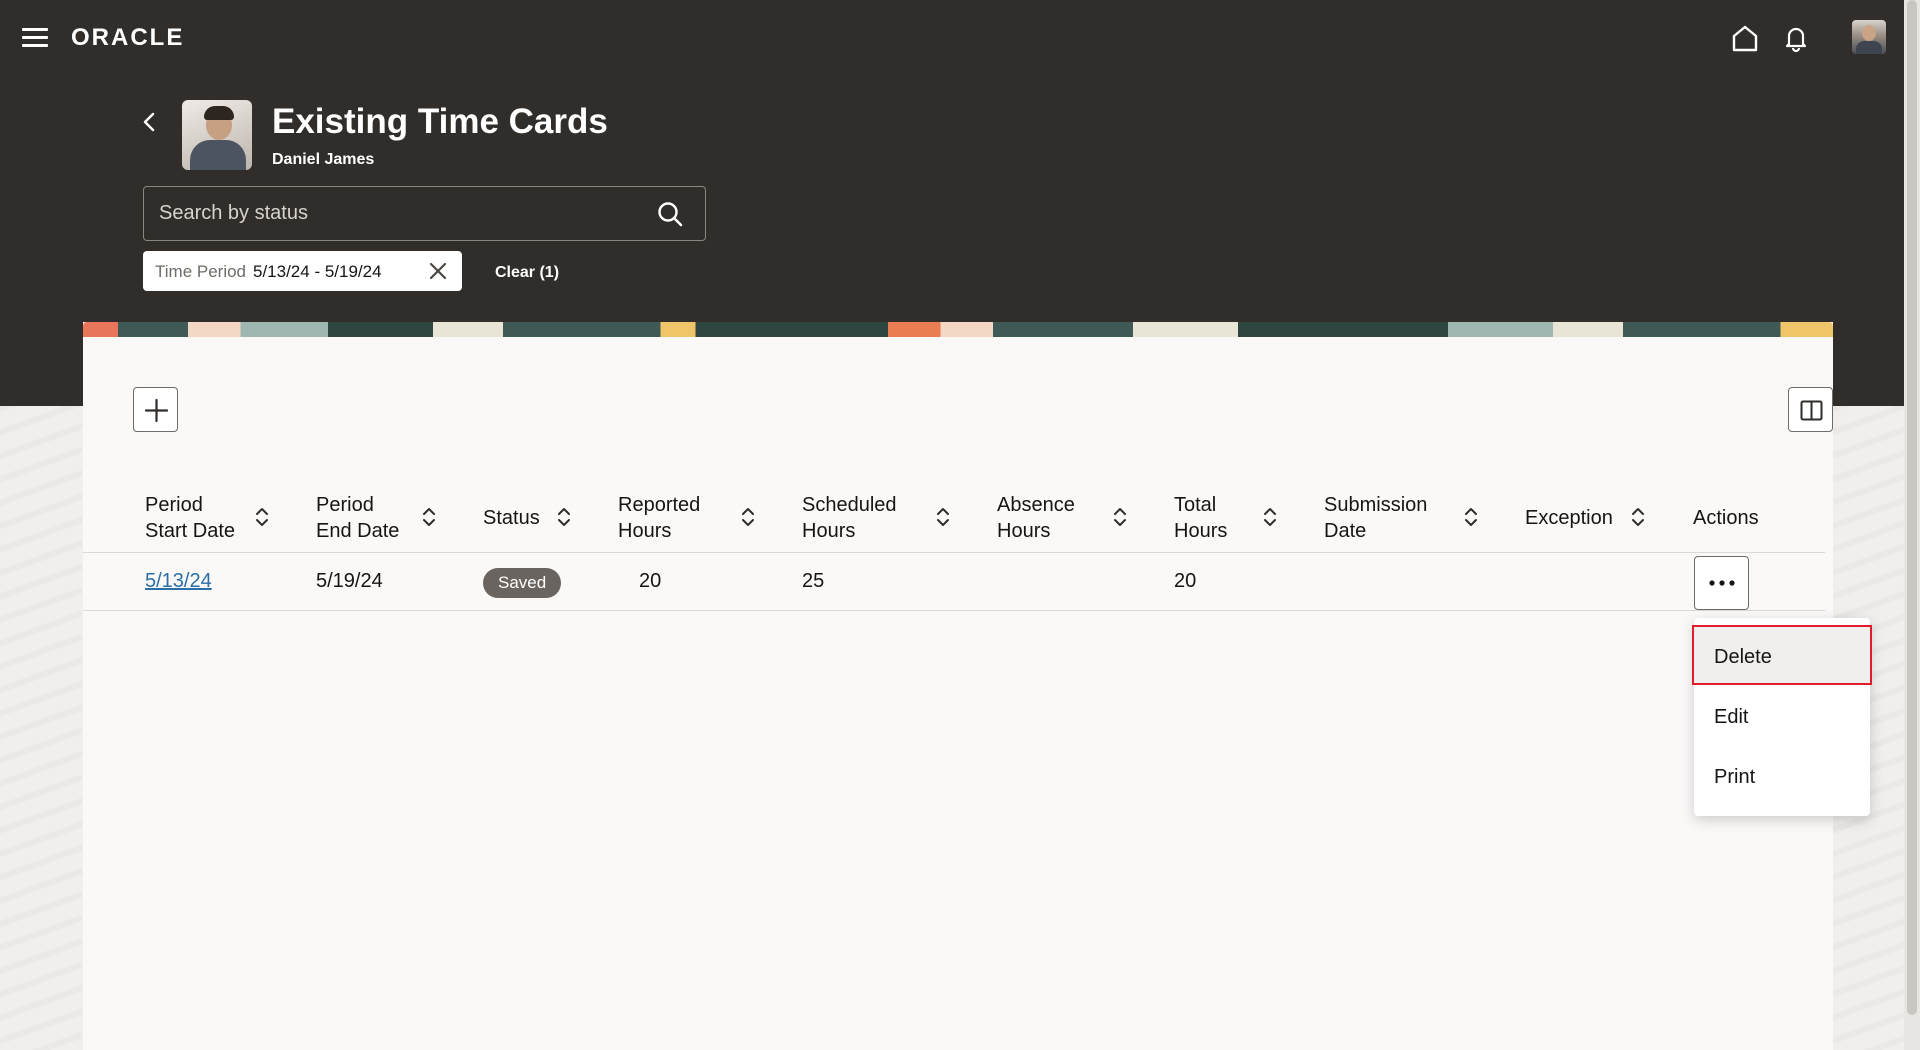 The image size is (1920, 1050). Describe the element at coordinates (954, 552) in the screenshot. I see `table-header-divider` at that location.